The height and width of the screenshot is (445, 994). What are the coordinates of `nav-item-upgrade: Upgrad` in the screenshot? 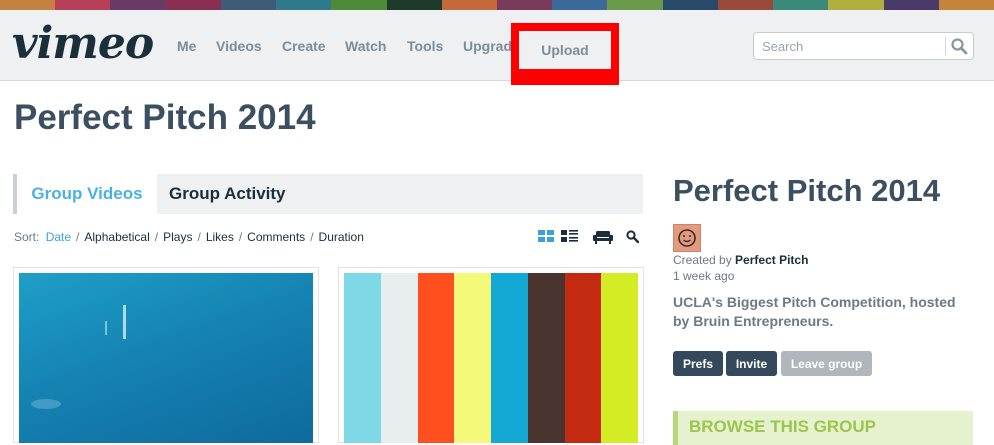 It's located at (487, 46).